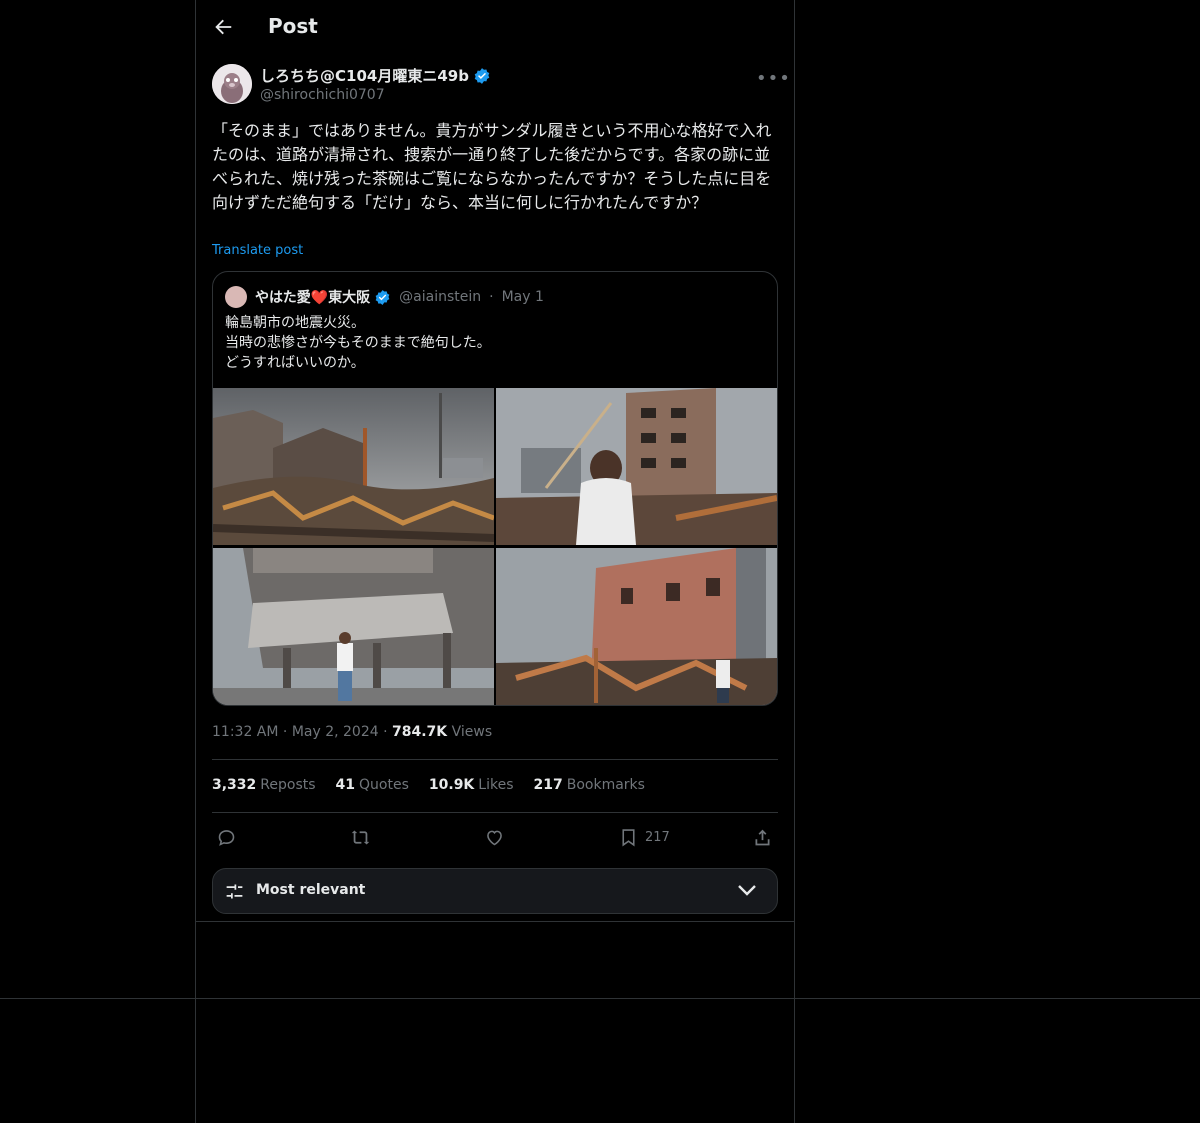 The image size is (1200, 1123). What do you see at coordinates (335, 732) in the screenshot?
I see `post-date: May 2, 2024` at bounding box center [335, 732].